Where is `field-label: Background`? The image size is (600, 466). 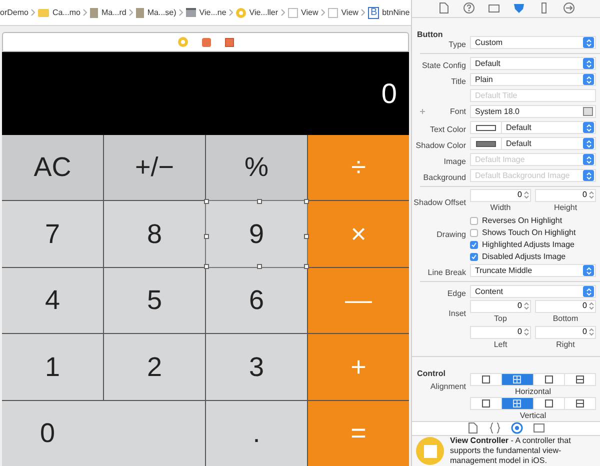
field-label: Background is located at coordinates (444, 177).